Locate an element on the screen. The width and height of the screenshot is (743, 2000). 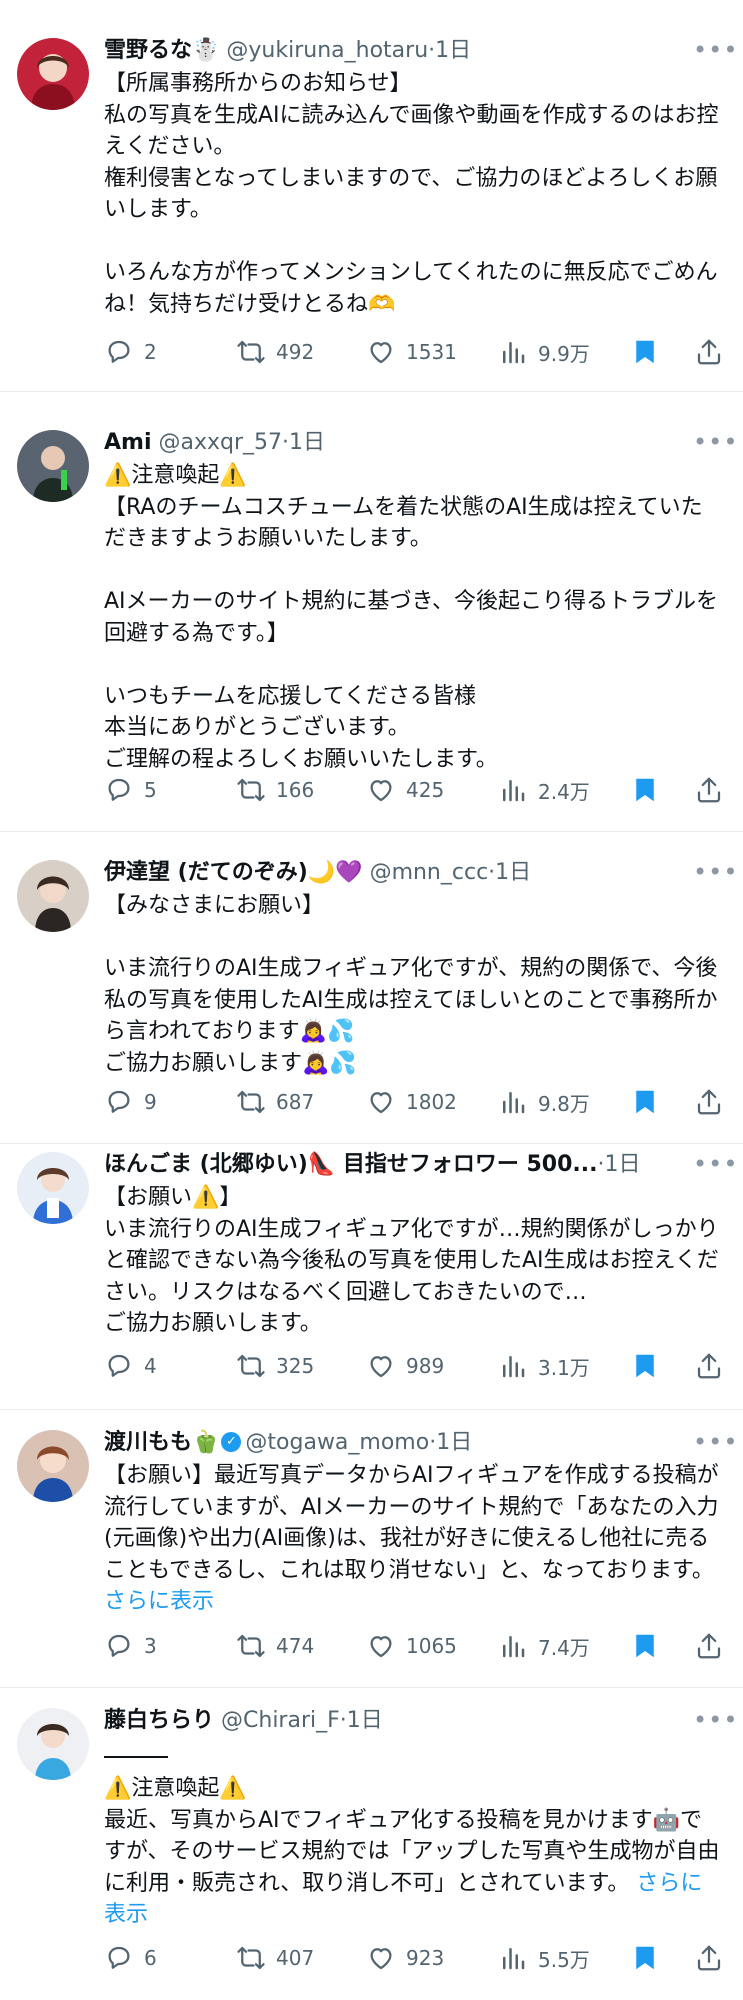
user-handle: @Chirari_F is located at coordinates (280, 1720).